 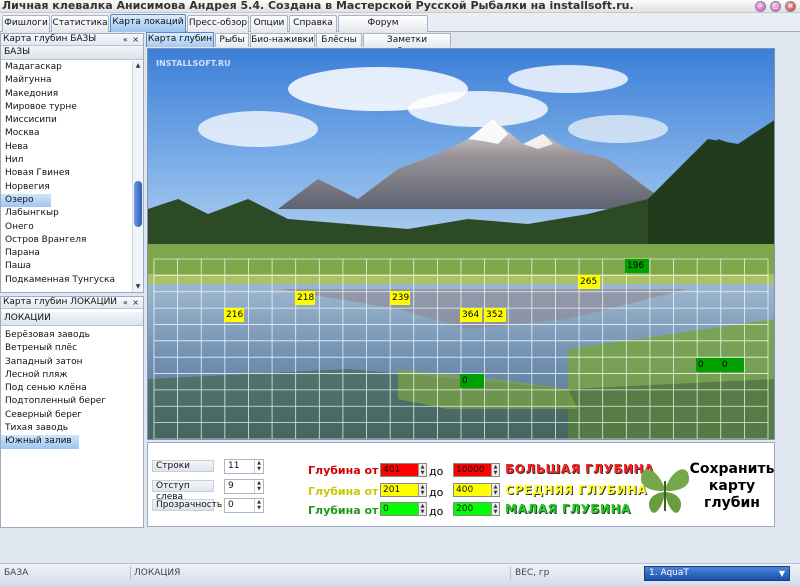 I want to click on minimize-icon: –, so click(x=760, y=6).